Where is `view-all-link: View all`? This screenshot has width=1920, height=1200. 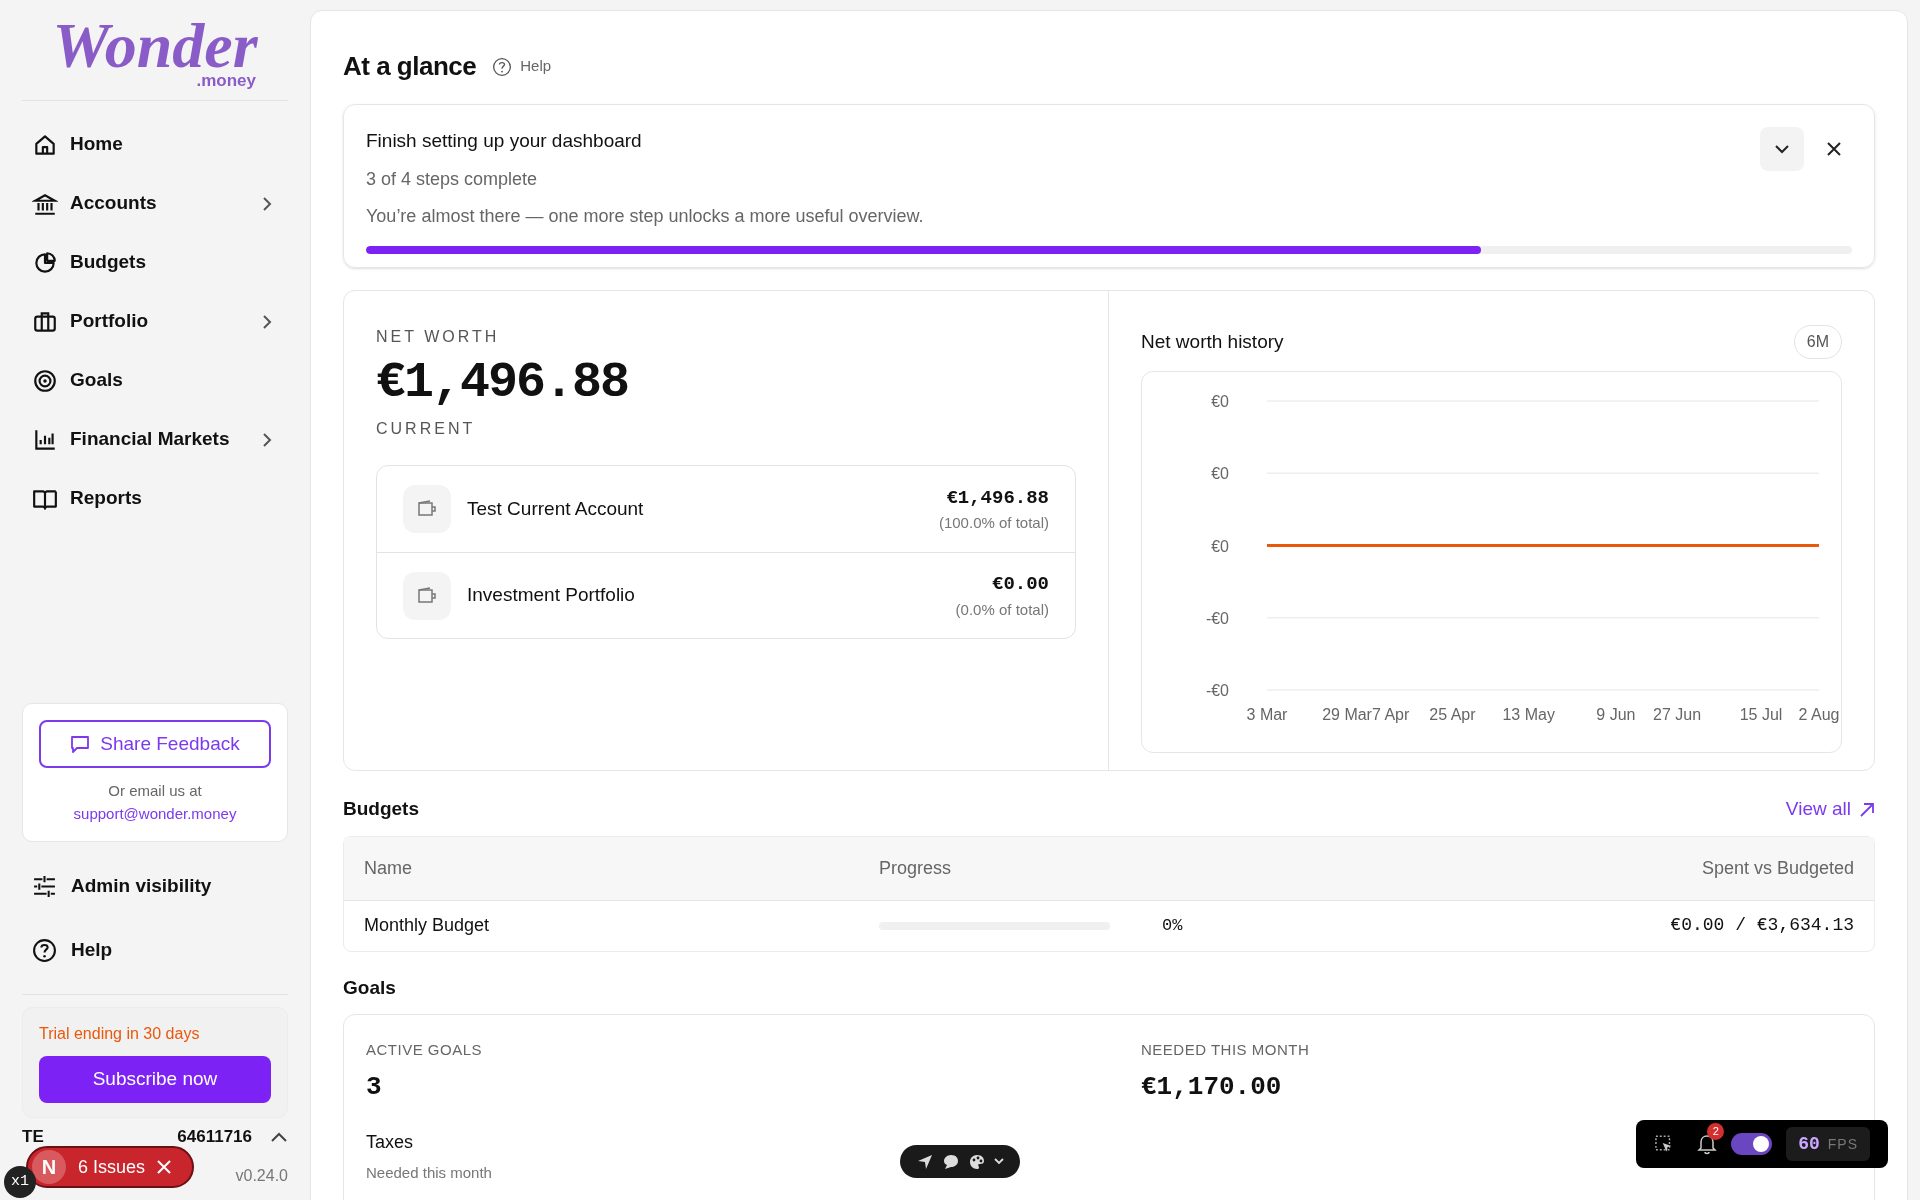
view-all-link: View all is located at coordinates (1830, 809).